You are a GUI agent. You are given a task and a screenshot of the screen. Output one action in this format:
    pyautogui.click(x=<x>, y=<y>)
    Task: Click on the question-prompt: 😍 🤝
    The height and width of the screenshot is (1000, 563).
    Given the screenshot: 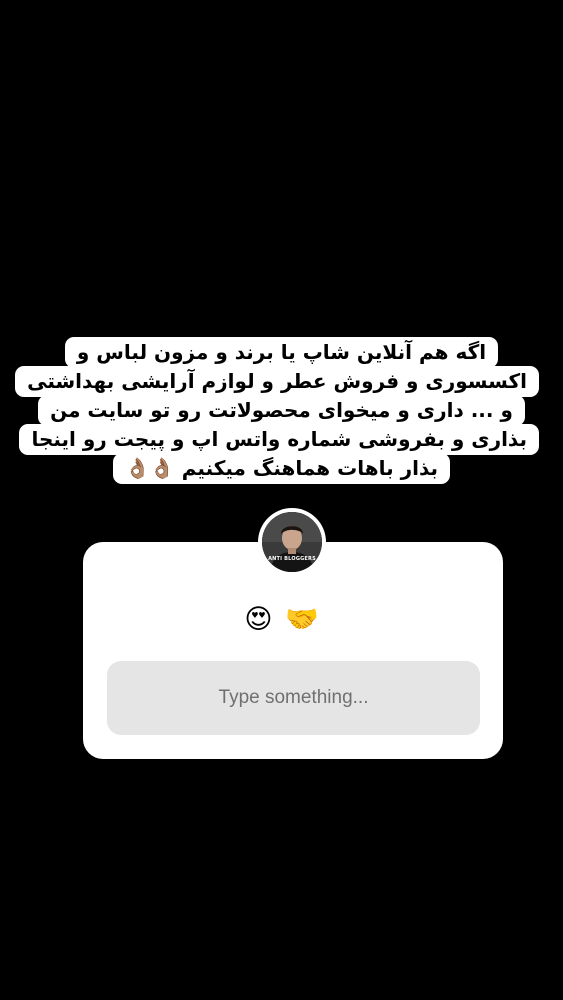 What is the action you would take?
    pyautogui.click(x=281, y=620)
    